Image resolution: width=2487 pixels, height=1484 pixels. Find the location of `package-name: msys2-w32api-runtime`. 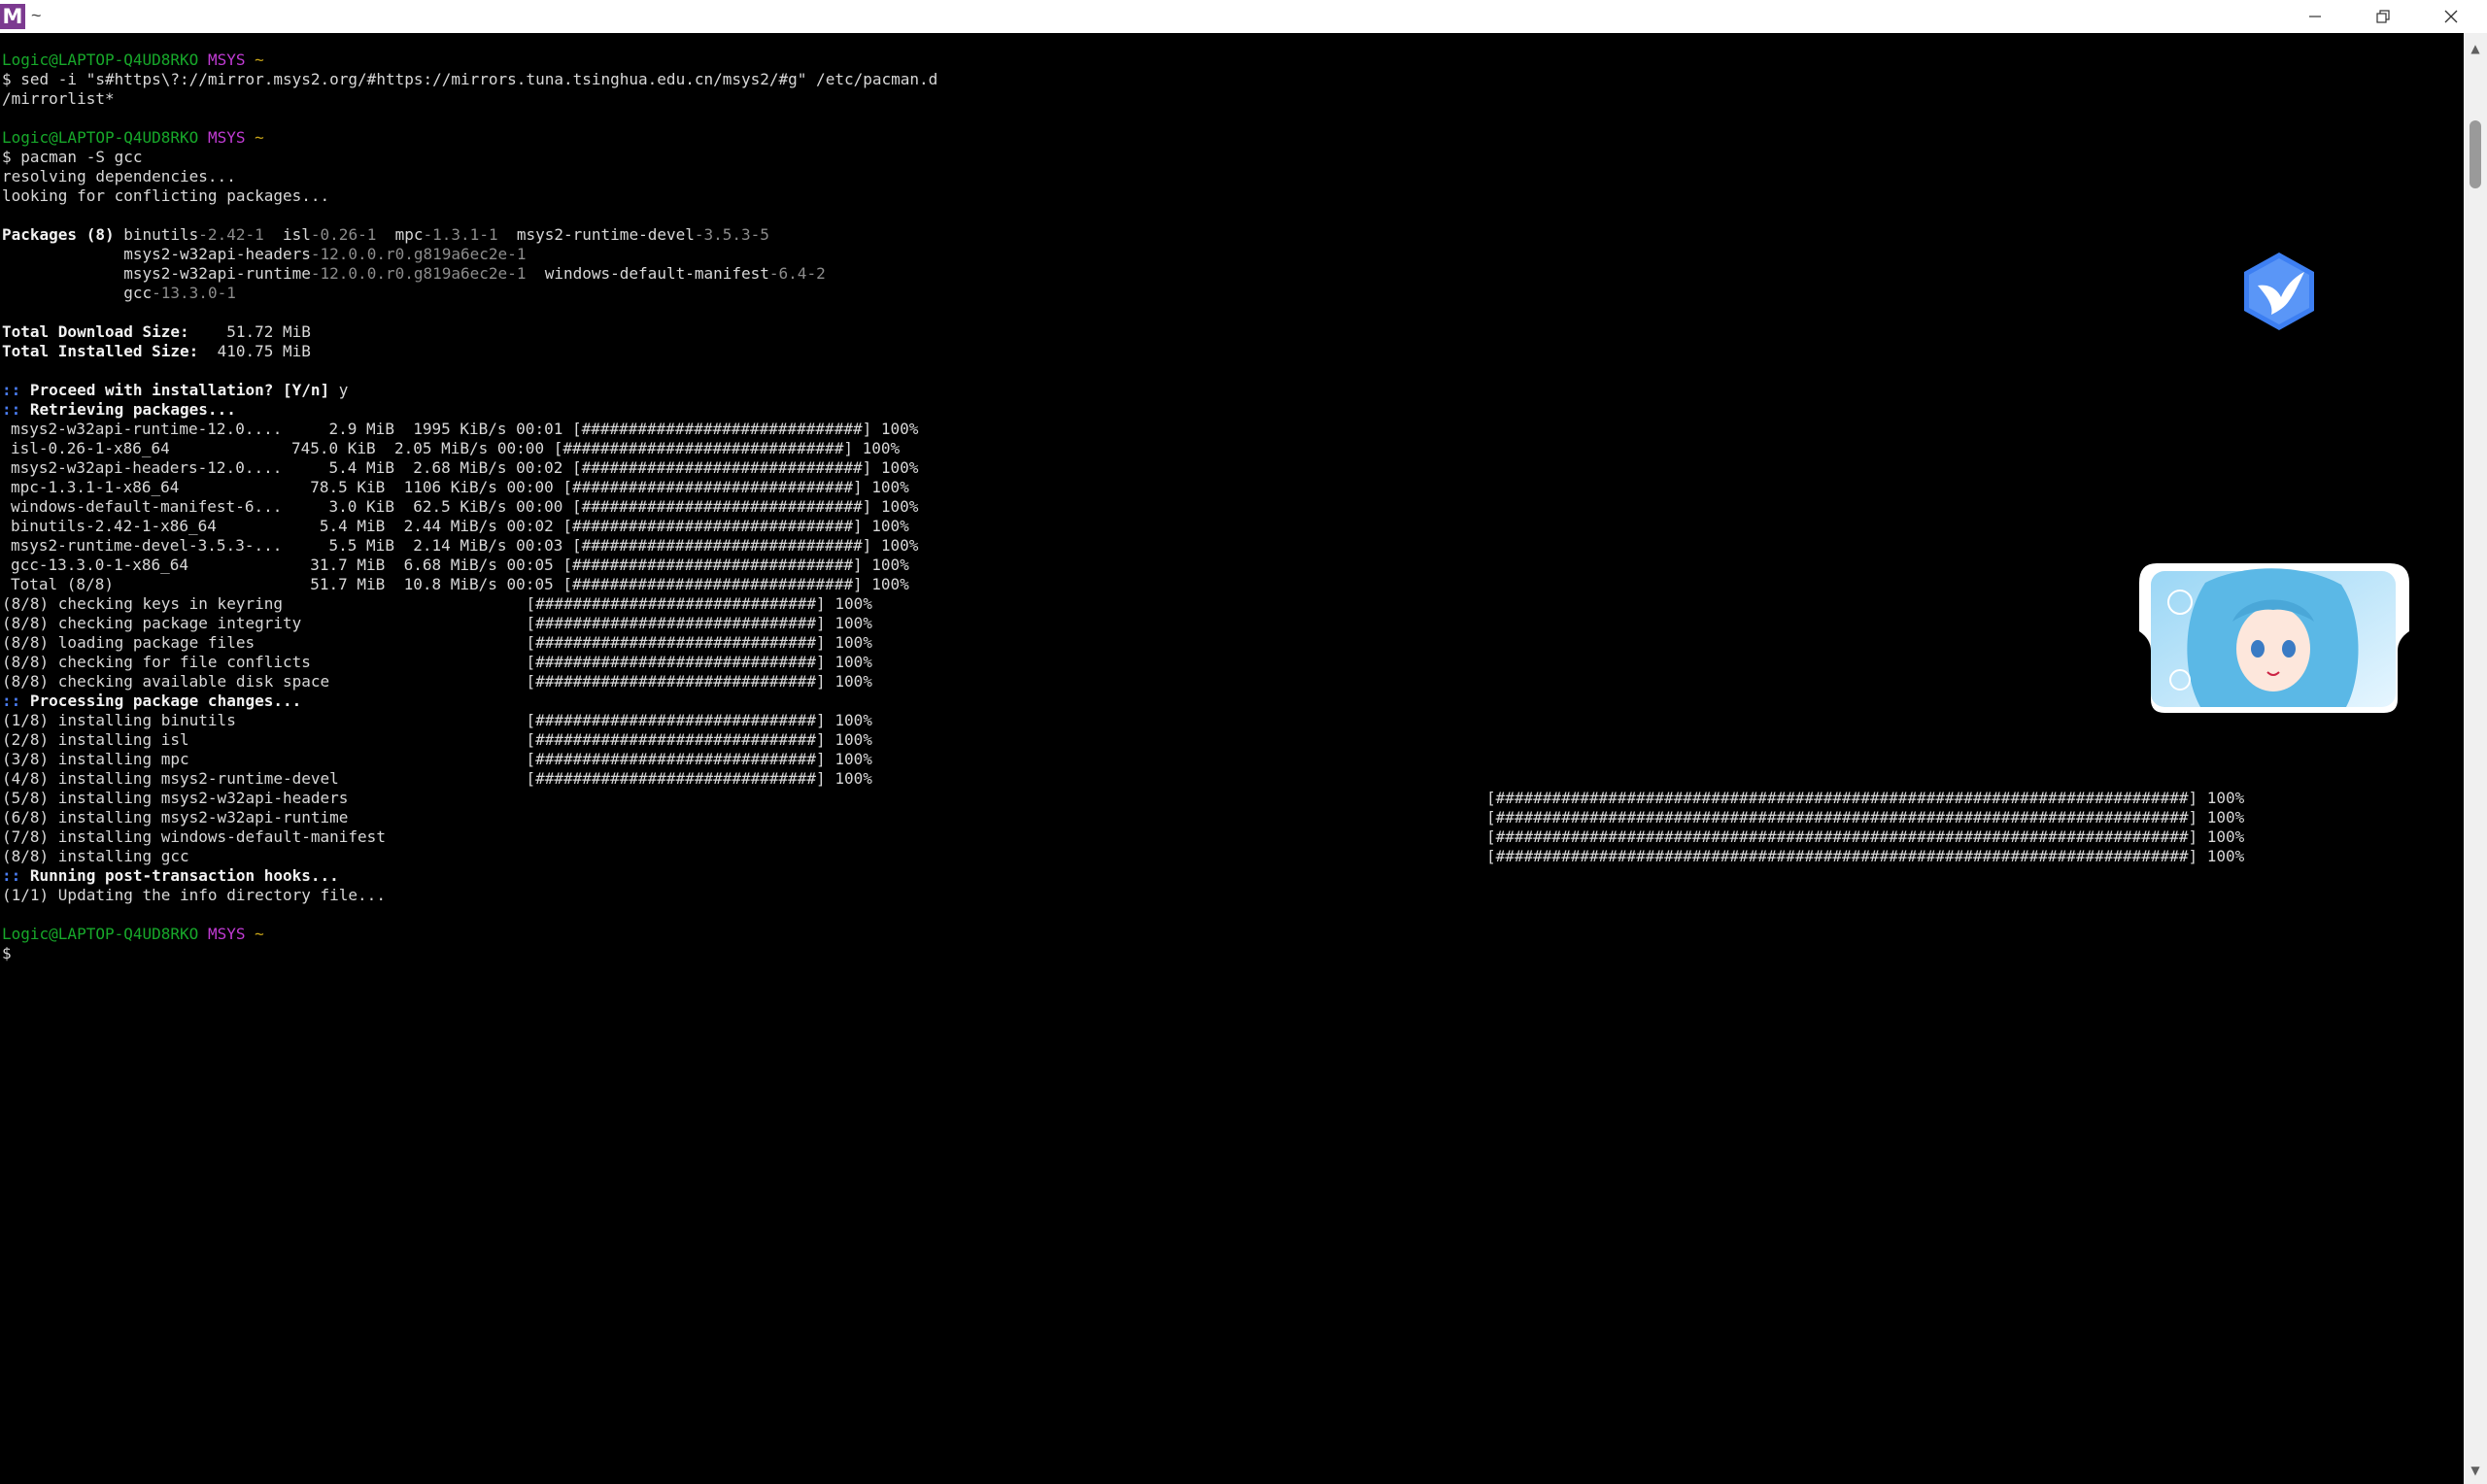

package-name: msys2-w32api-runtime is located at coordinates (217, 273).